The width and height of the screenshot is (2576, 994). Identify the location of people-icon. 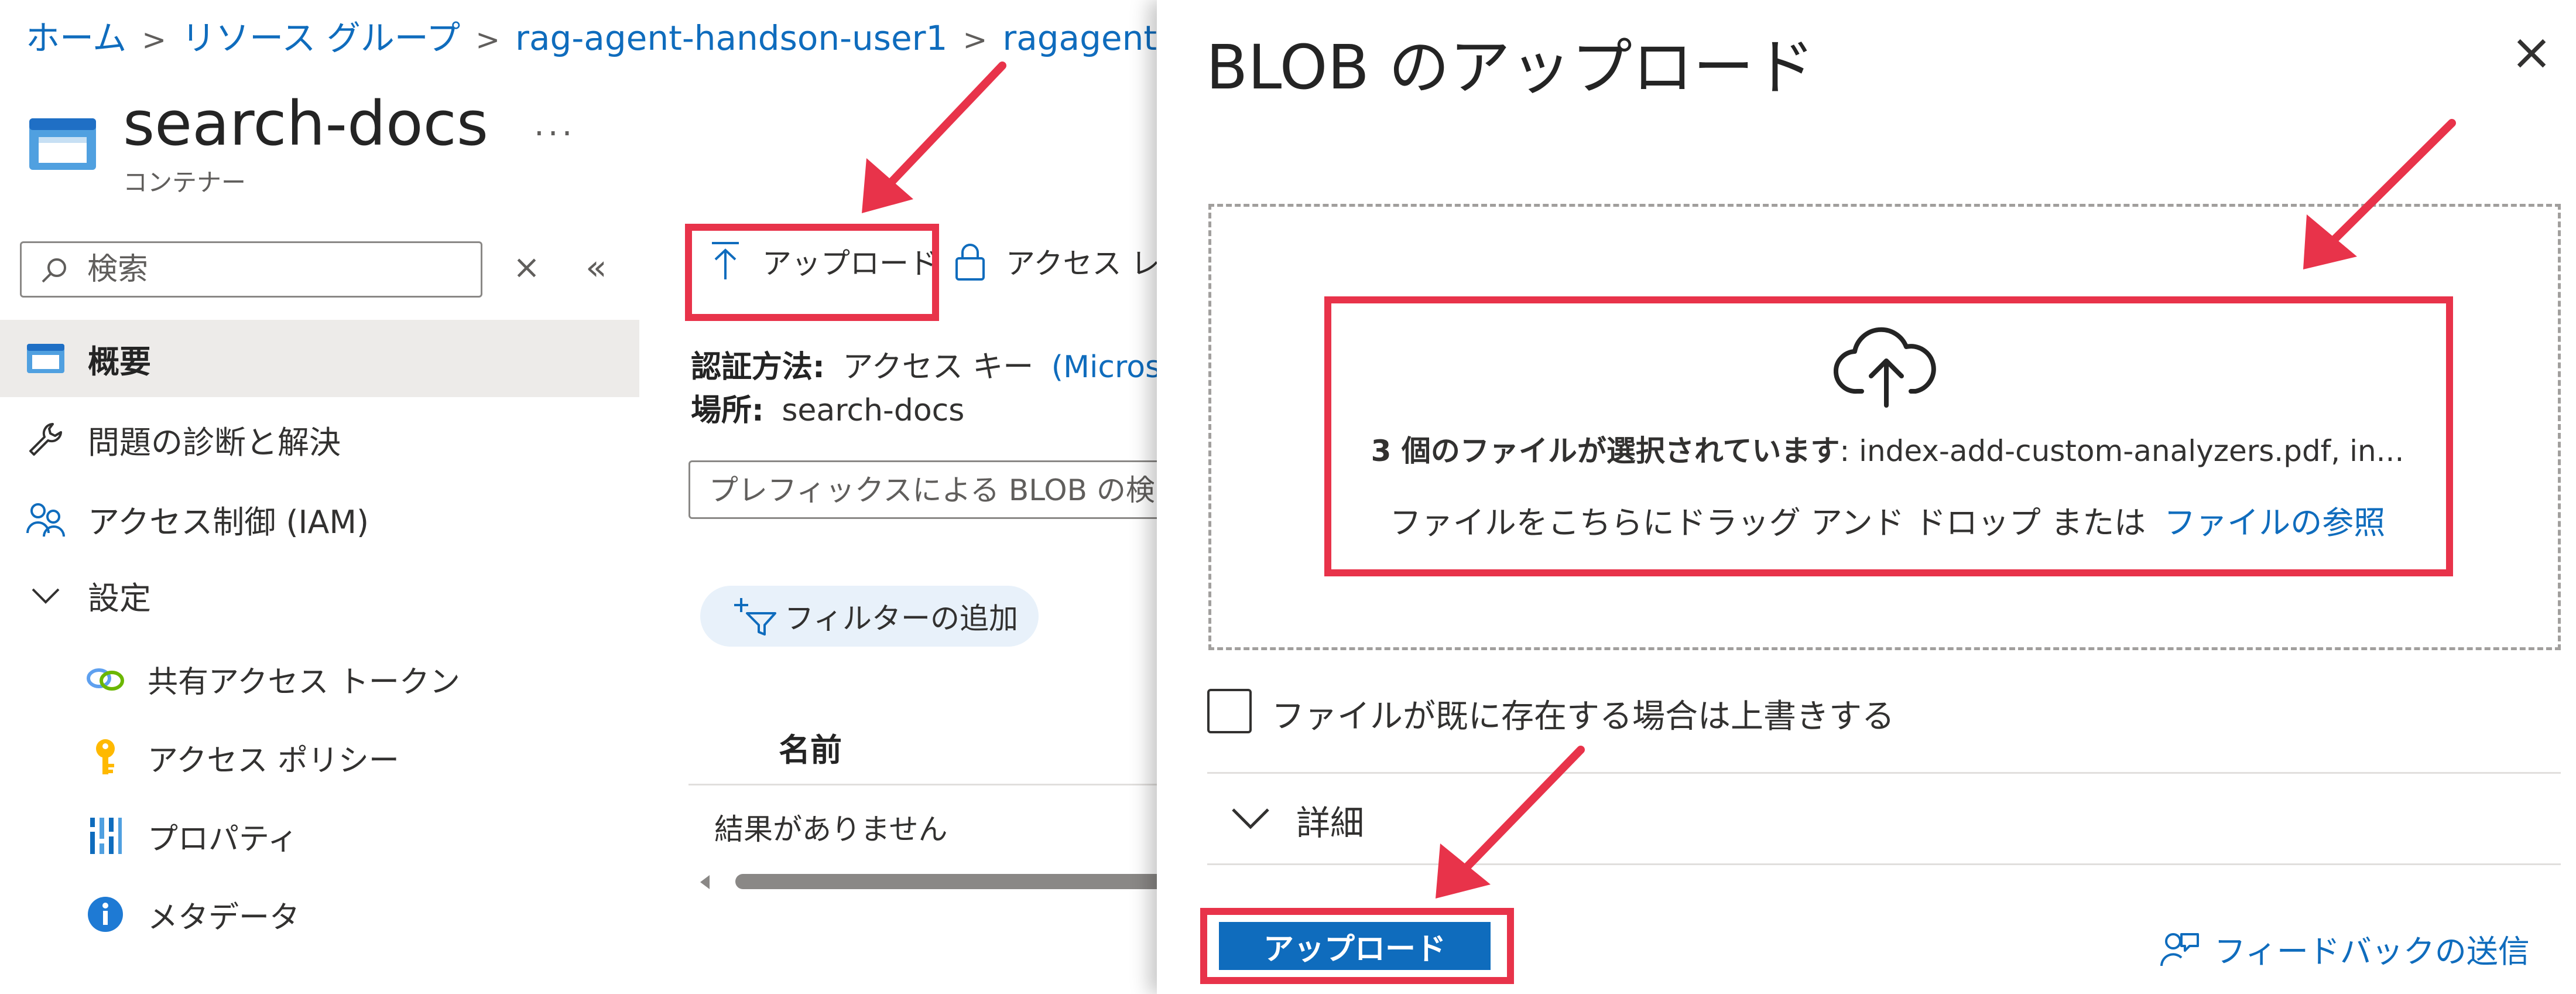
(45, 519).